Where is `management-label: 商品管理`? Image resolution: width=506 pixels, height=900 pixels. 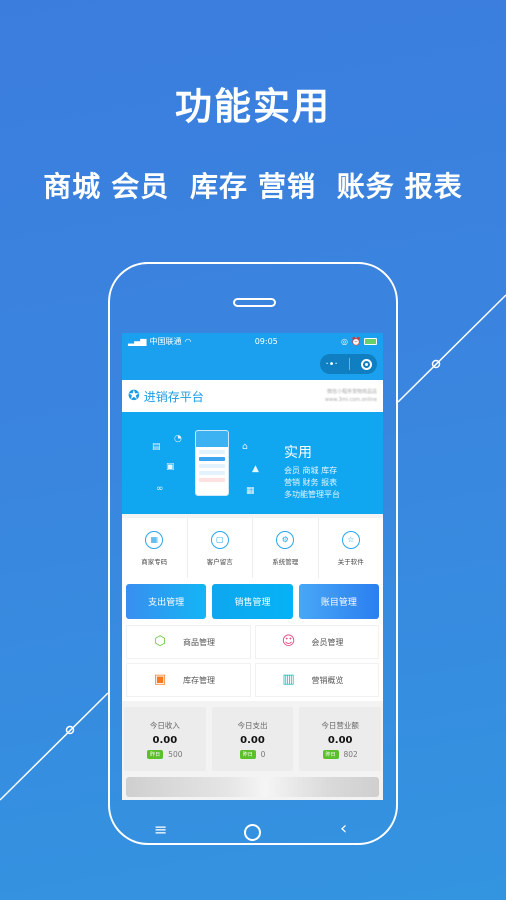
management-label: 商品管理 is located at coordinates (199, 642).